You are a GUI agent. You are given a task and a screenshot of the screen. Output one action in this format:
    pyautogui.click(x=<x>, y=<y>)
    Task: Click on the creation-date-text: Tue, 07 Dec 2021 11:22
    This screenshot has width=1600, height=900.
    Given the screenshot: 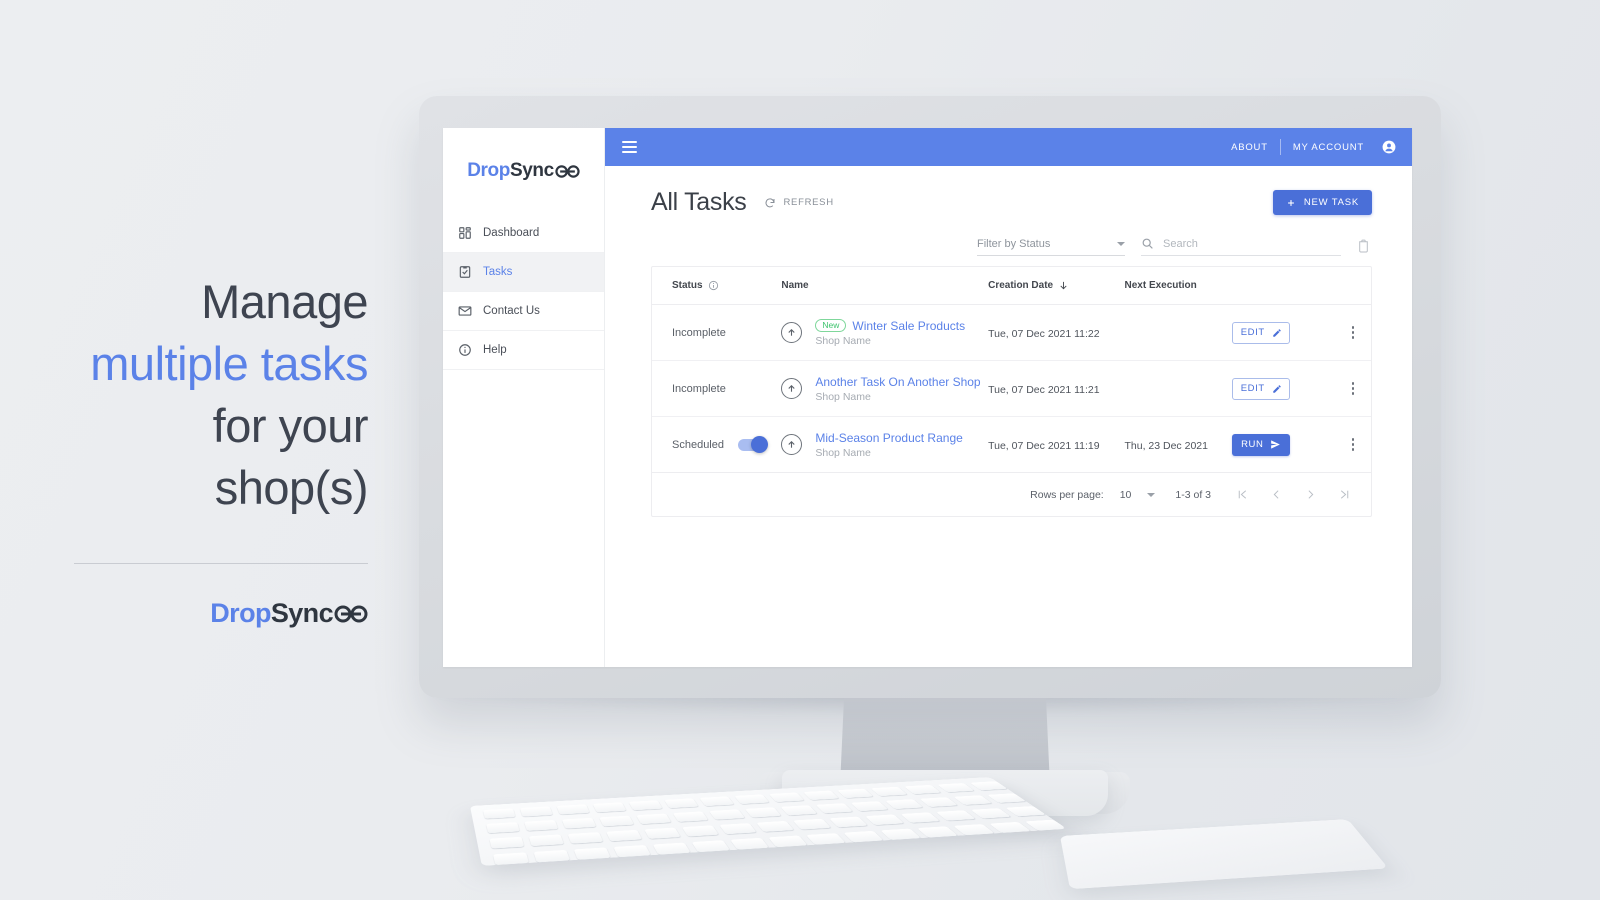 What is the action you would take?
    pyautogui.click(x=1044, y=333)
    